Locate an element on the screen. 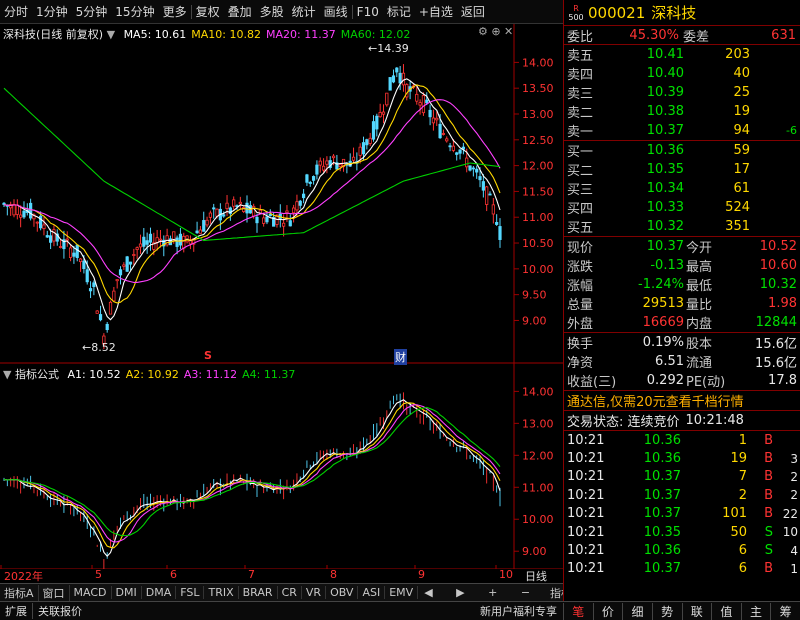 This screenshot has height=620, width=800. toolbar-item-13: 返回 is located at coordinates (473, 11).